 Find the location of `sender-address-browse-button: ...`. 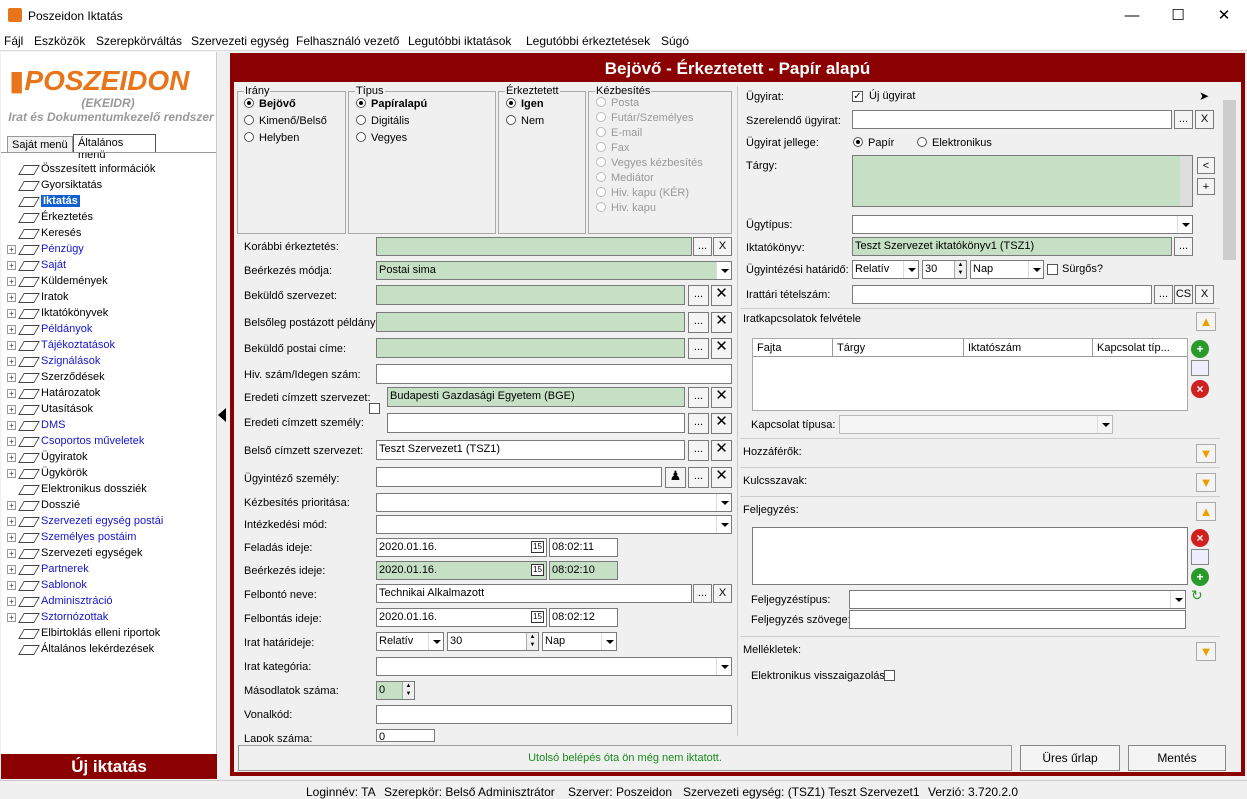

sender-address-browse-button: ... is located at coordinates (698, 348).